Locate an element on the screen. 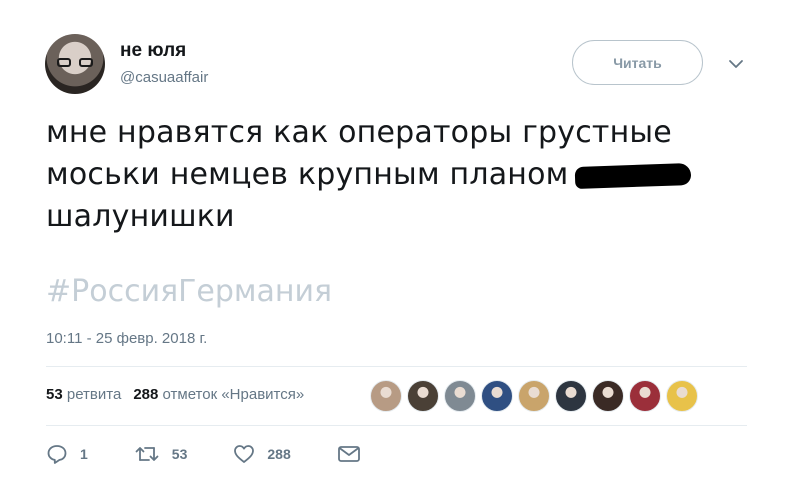 This screenshot has width=793, height=499. tweet-stats: 53 ретвита 288 отметок «Нравится» is located at coordinates (175, 394).